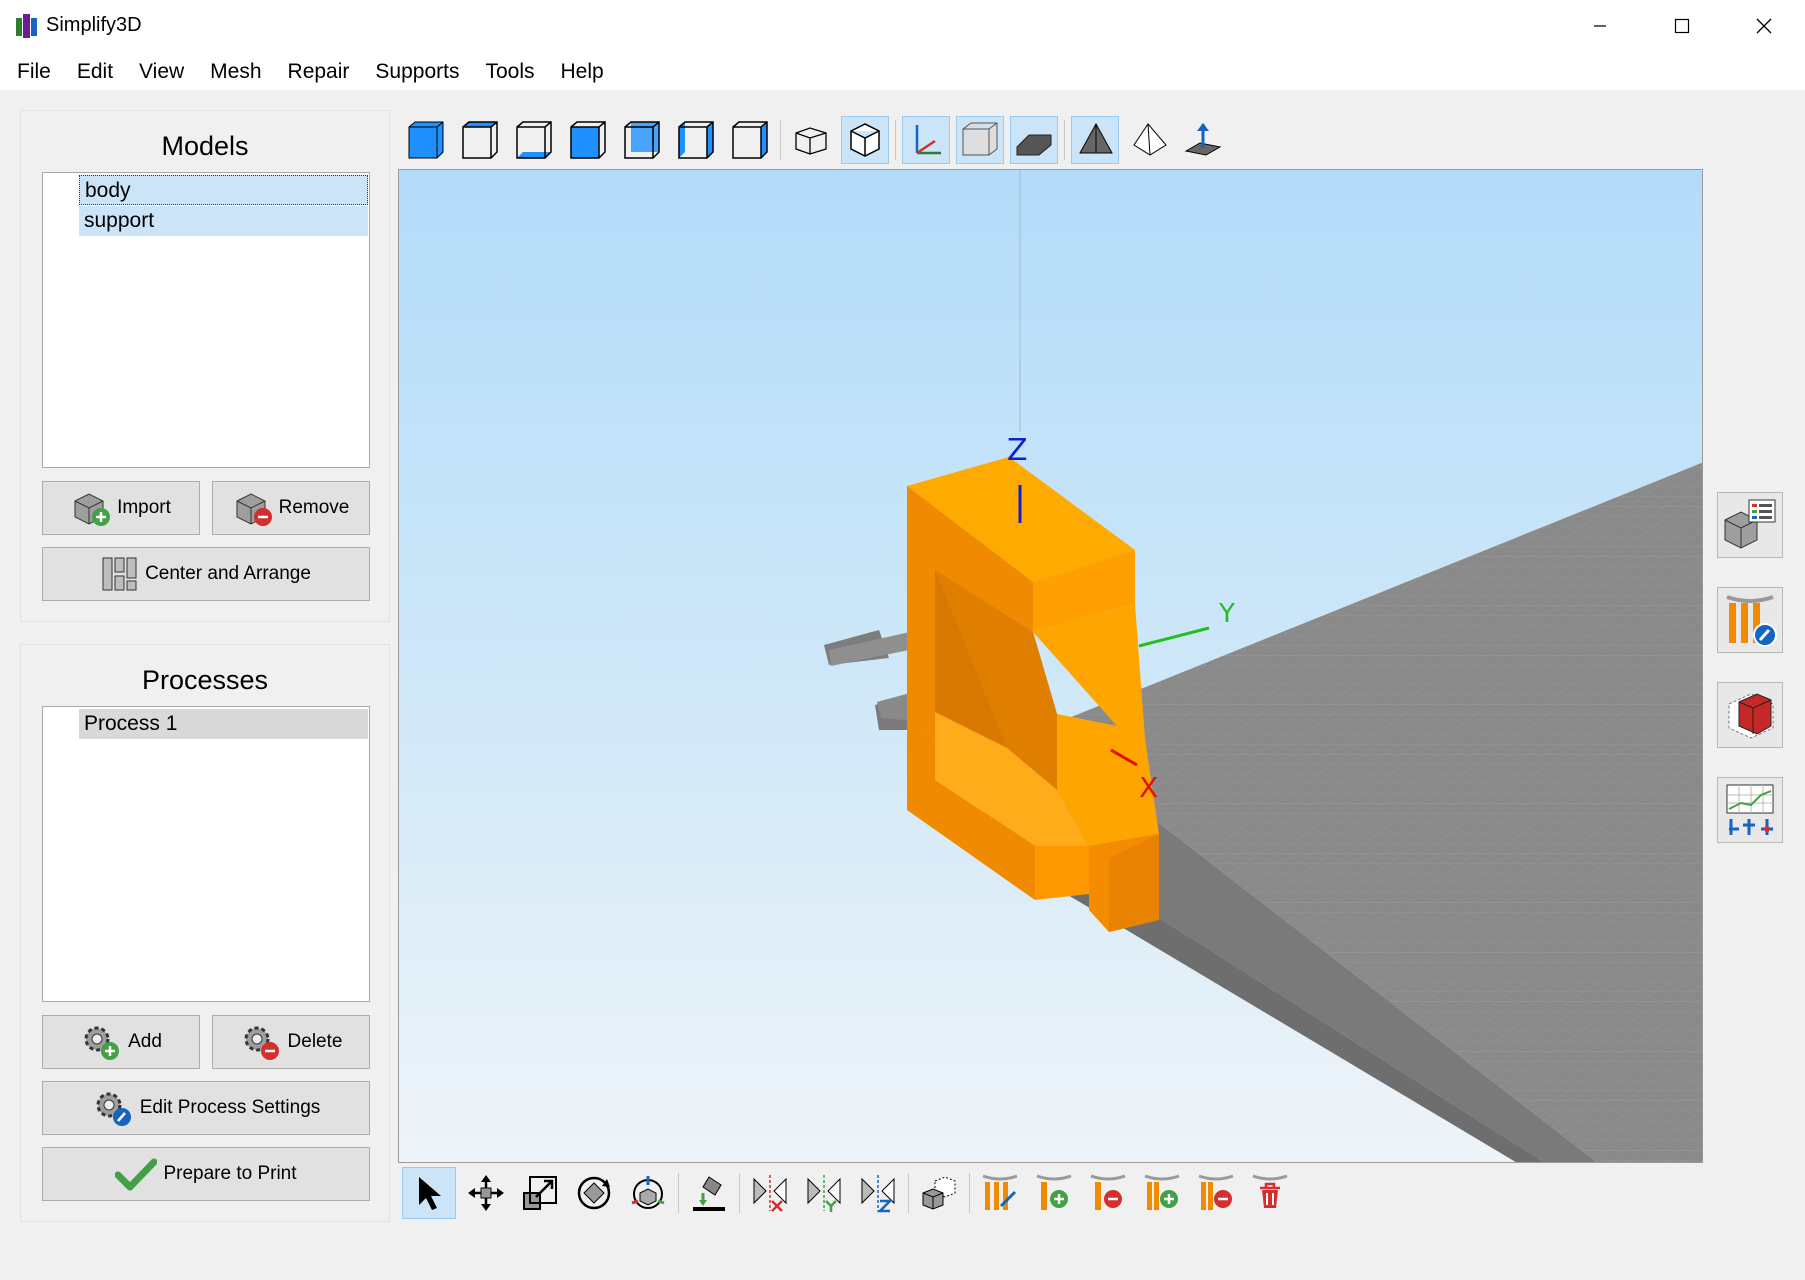  Describe the element at coordinates (95, 71) in the screenshot. I see `menu-edit: Edit` at that location.